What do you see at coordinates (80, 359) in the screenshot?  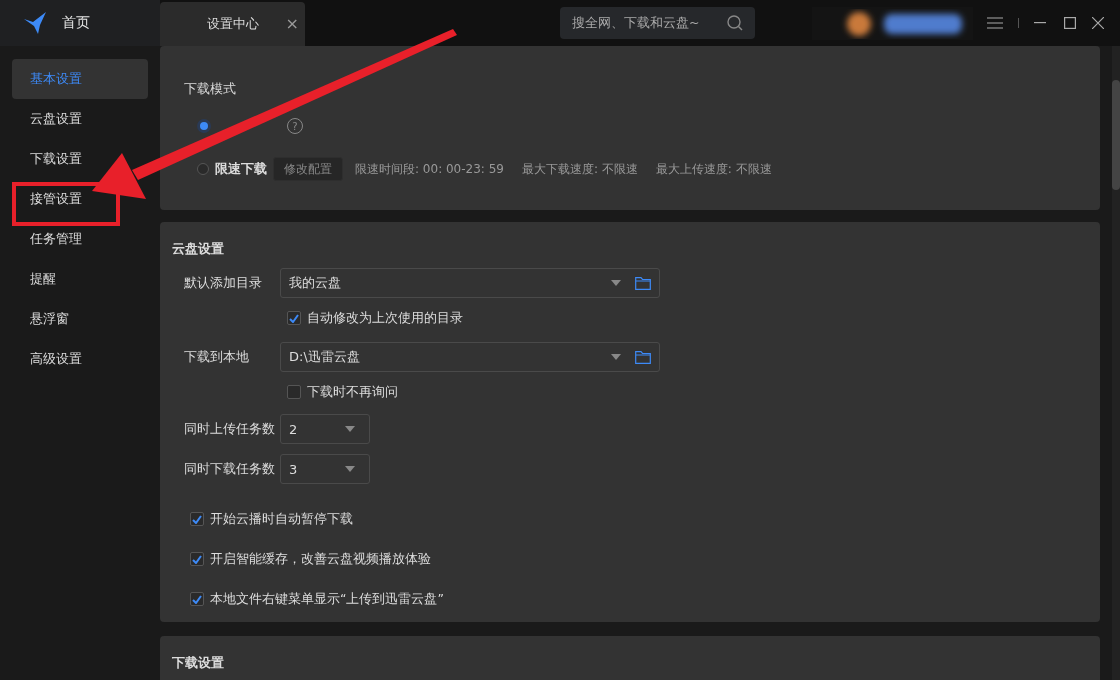 I see `sidebar-item: 高级设置` at bounding box center [80, 359].